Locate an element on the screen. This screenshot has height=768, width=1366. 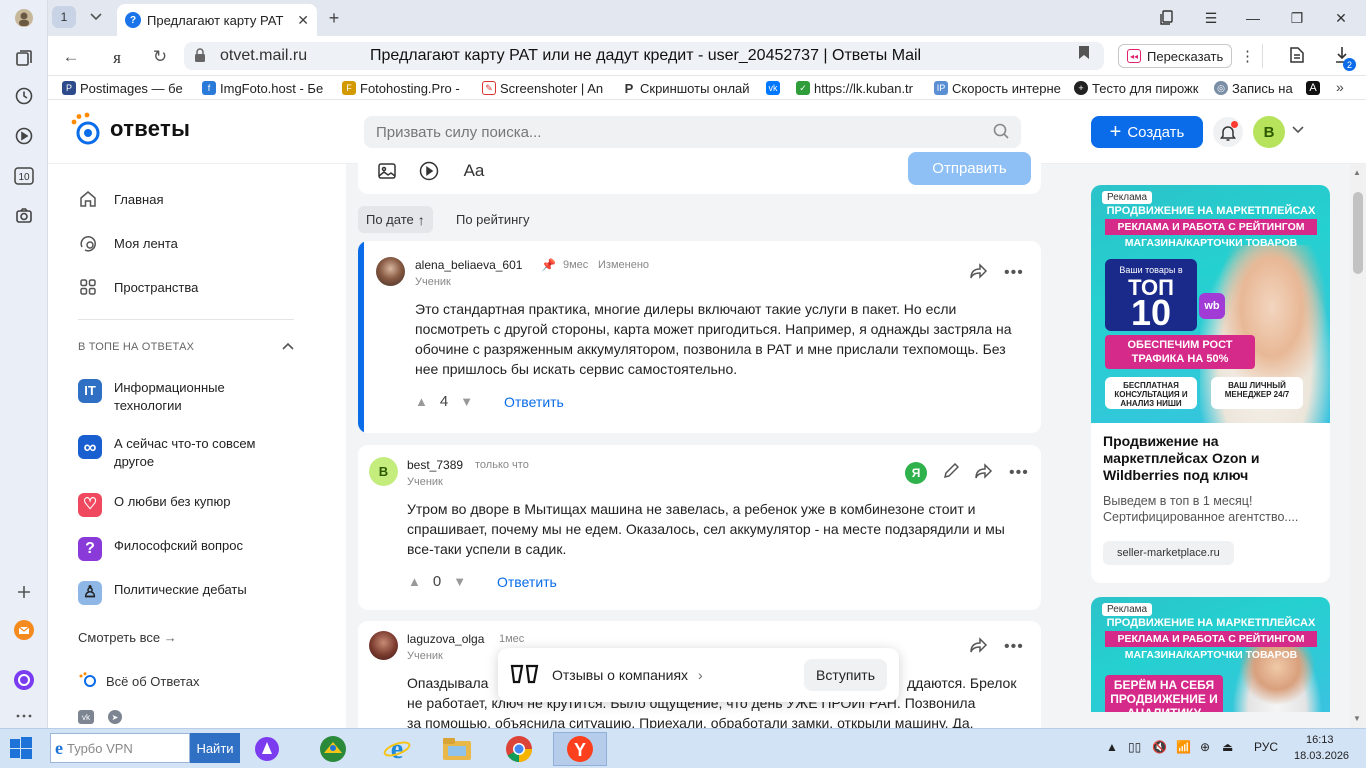
more-bookmarks-icon: » is located at coordinates (1340, 87).